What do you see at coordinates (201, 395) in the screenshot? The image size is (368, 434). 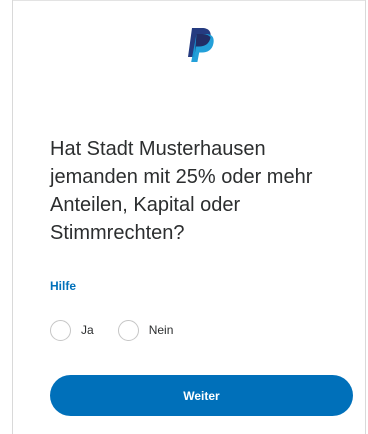 I see `continue-button: Weiter` at bounding box center [201, 395].